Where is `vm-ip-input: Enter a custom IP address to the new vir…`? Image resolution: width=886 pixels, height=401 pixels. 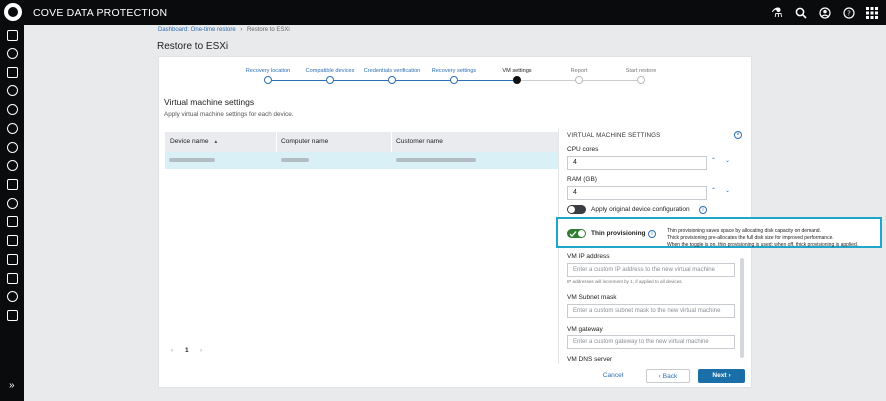
vm-ip-input: Enter a custom IP address to the new vir… is located at coordinates (651, 270).